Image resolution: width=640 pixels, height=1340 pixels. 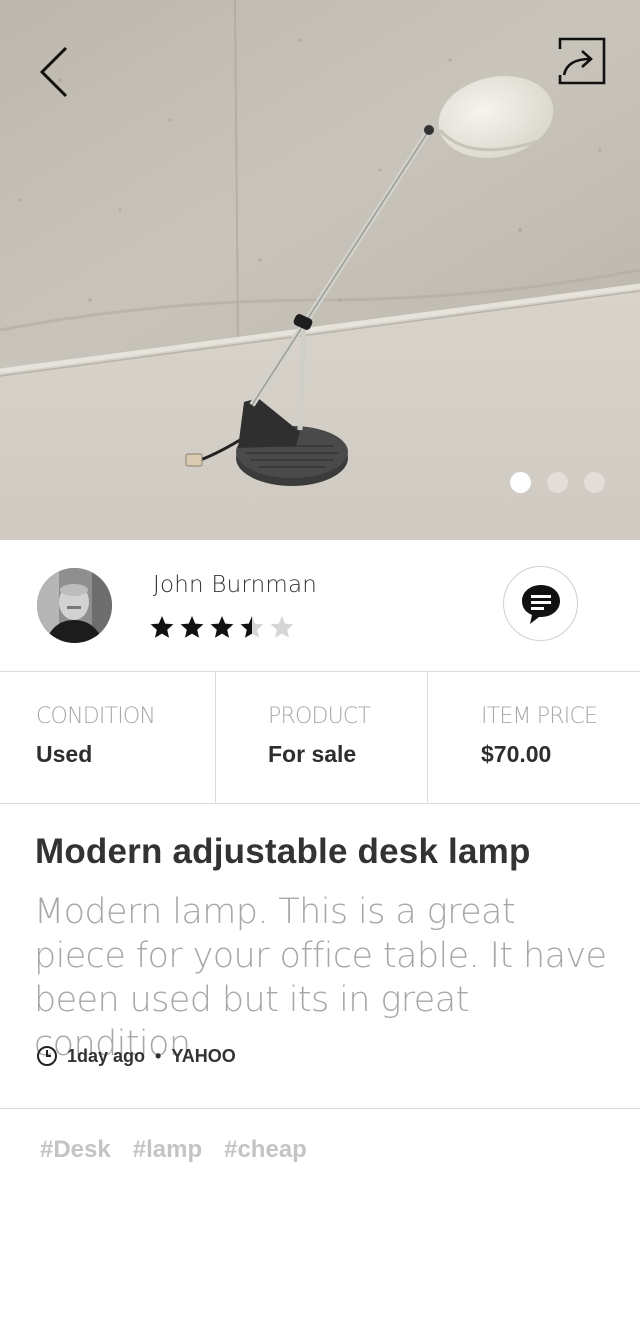 I want to click on tag: #lamp, so click(x=167, y=1150).